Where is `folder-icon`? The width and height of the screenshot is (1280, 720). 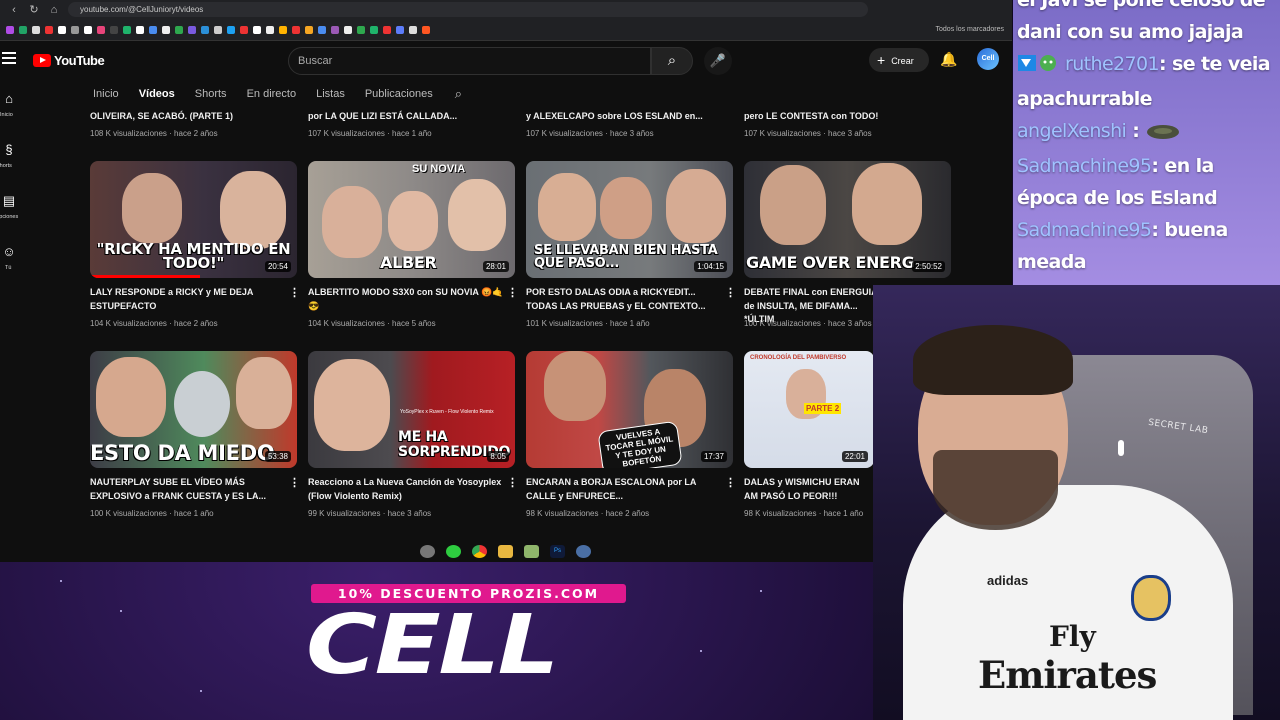 folder-icon is located at coordinates (505, 551).